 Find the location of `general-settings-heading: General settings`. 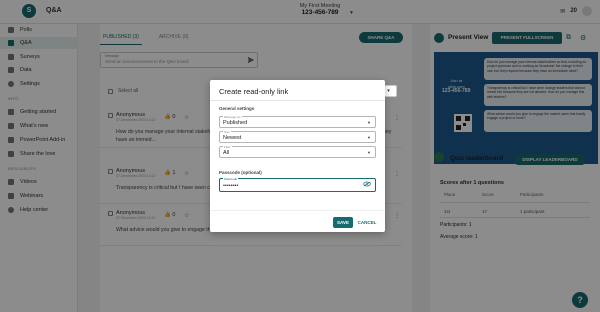

general-settings-heading: General settings is located at coordinates (237, 108).